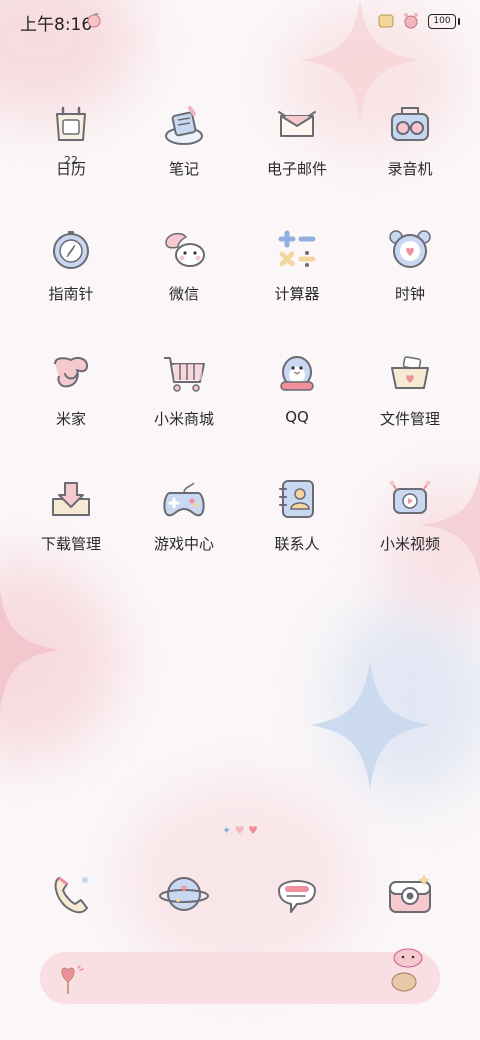  I want to click on status-bar: 上午8:16 100, so click(240, 21).